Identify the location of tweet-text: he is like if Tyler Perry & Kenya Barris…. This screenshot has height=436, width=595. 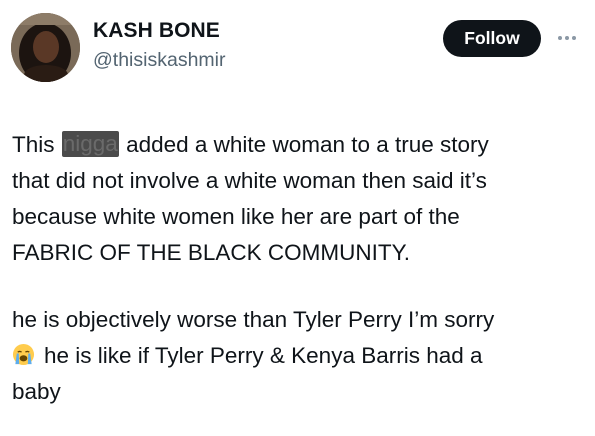
(263, 355).